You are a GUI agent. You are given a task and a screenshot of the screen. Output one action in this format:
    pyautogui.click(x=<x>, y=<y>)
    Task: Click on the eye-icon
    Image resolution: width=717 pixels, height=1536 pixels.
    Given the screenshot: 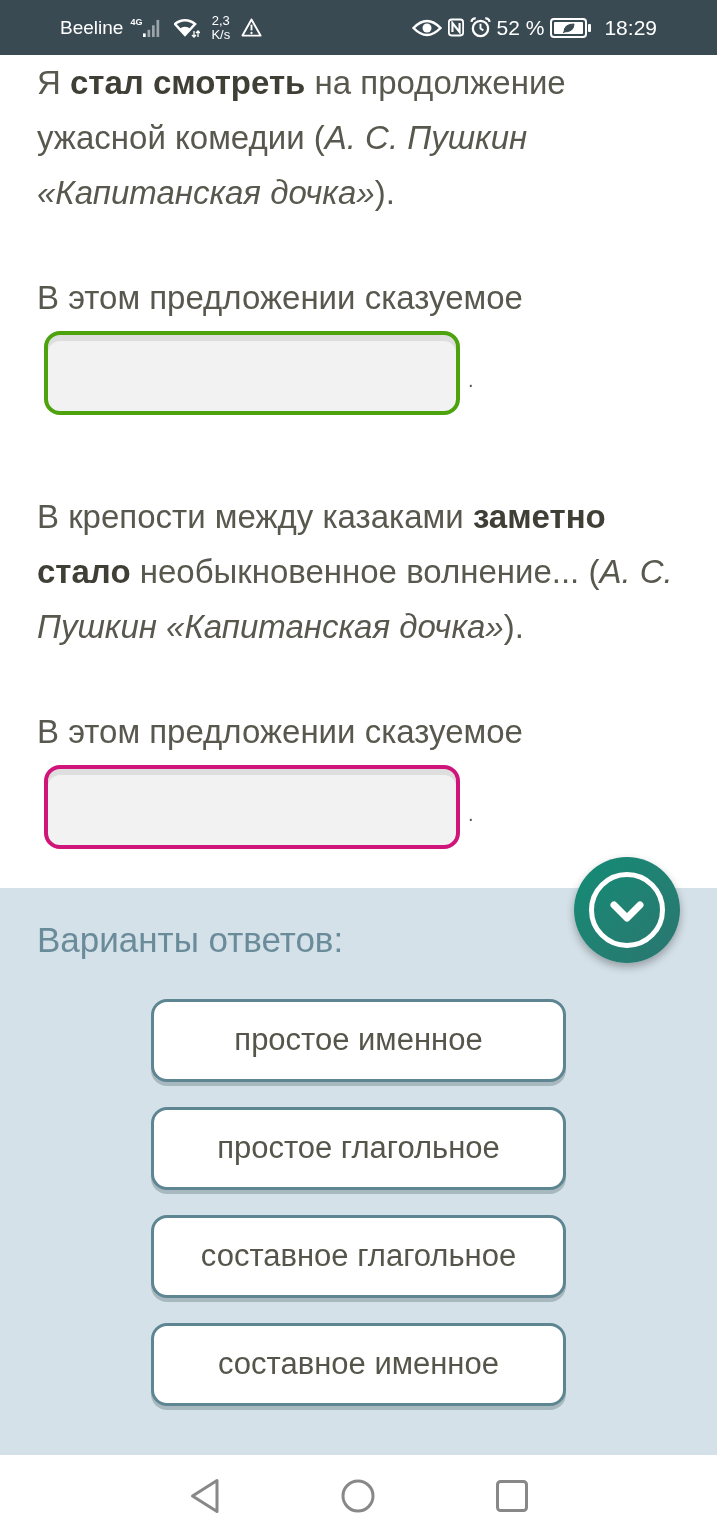 What is the action you would take?
    pyautogui.click(x=426, y=27)
    